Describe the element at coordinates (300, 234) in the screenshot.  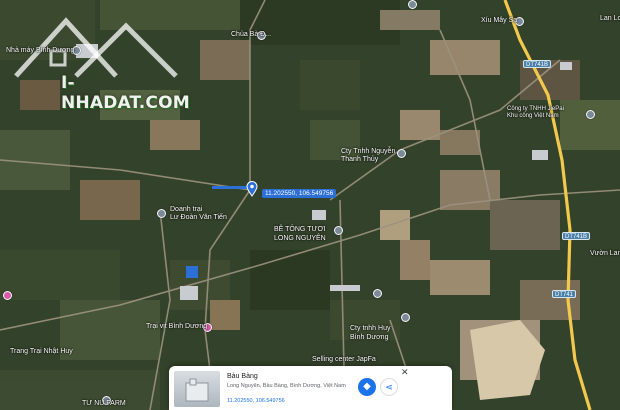
I see `place-label: BÊ TÔNG TƯƠI LONG NGUYÊN` at that location.